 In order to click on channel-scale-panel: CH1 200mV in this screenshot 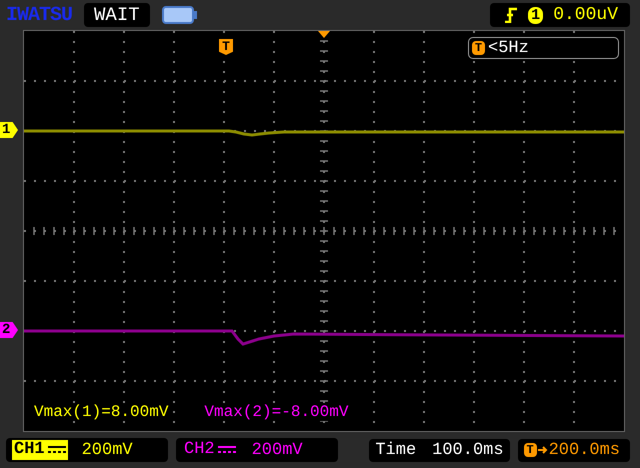, I will do `click(87, 450)`.